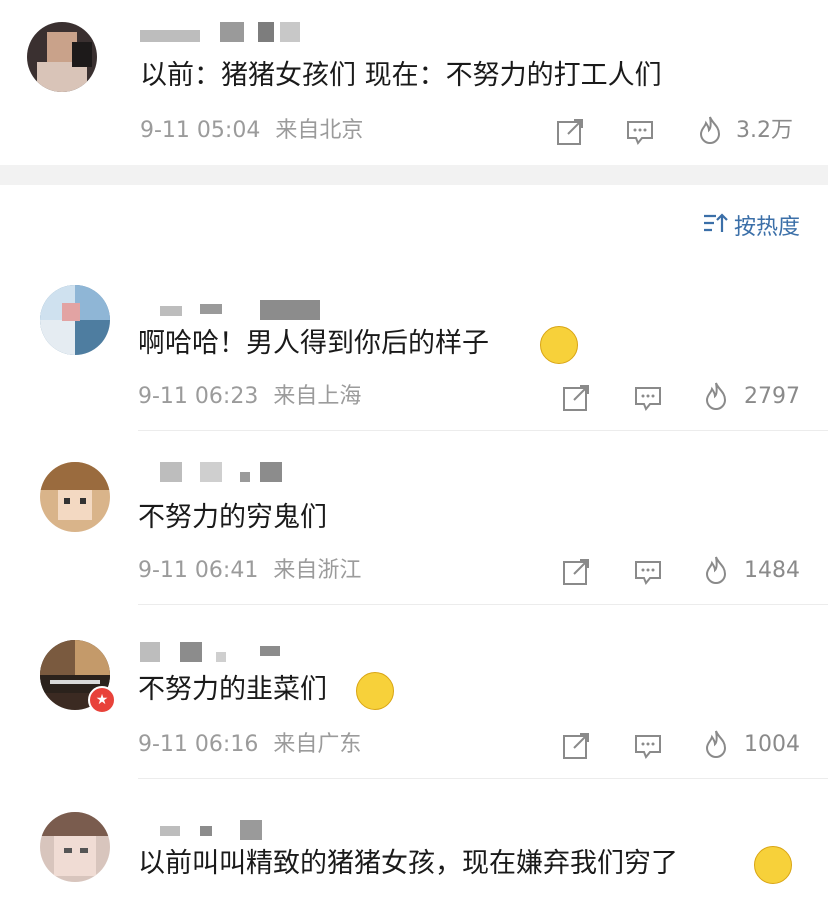 The width and height of the screenshot is (828, 898). What do you see at coordinates (319, 130) in the screenshot?
I see `post-location: 来自北京` at bounding box center [319, 130].